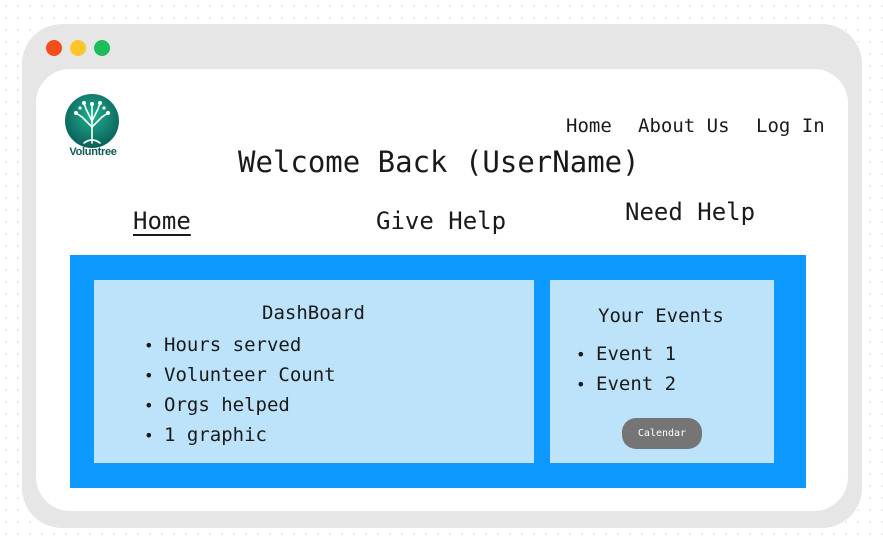 The height and width of the screenshot is (543, 883). What do you see at coordinates (162, 221) in the screenshot?
I see `tab-home: Home` at bounding box center [162, 221].